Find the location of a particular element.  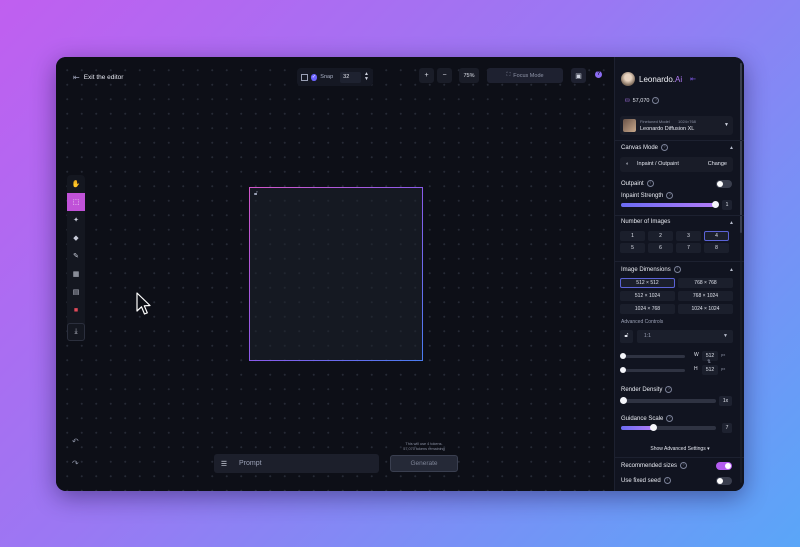

dimension-option: 768 × 1024 is located at coordinates (705, 296).